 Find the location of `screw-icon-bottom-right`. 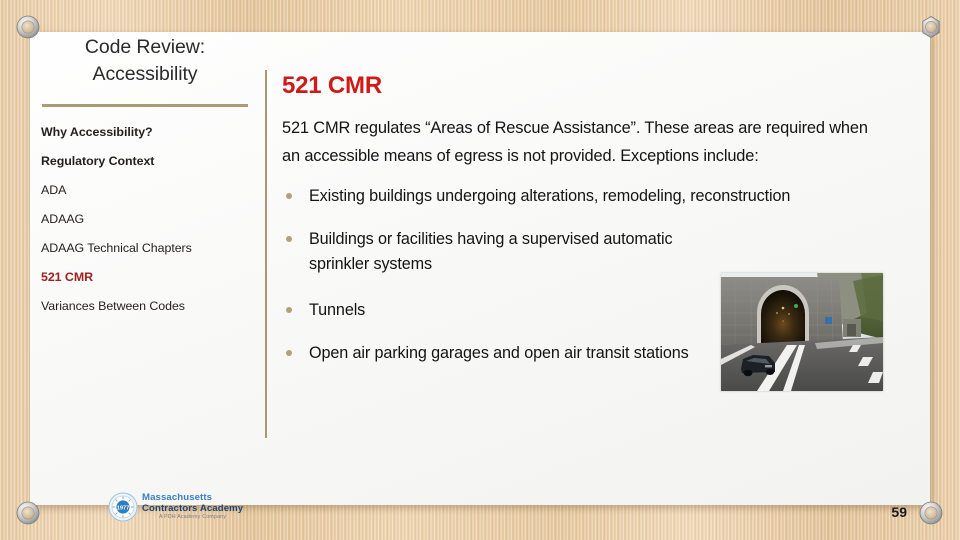

screw-icon-bottom-right is located at coordinates (931, 513).